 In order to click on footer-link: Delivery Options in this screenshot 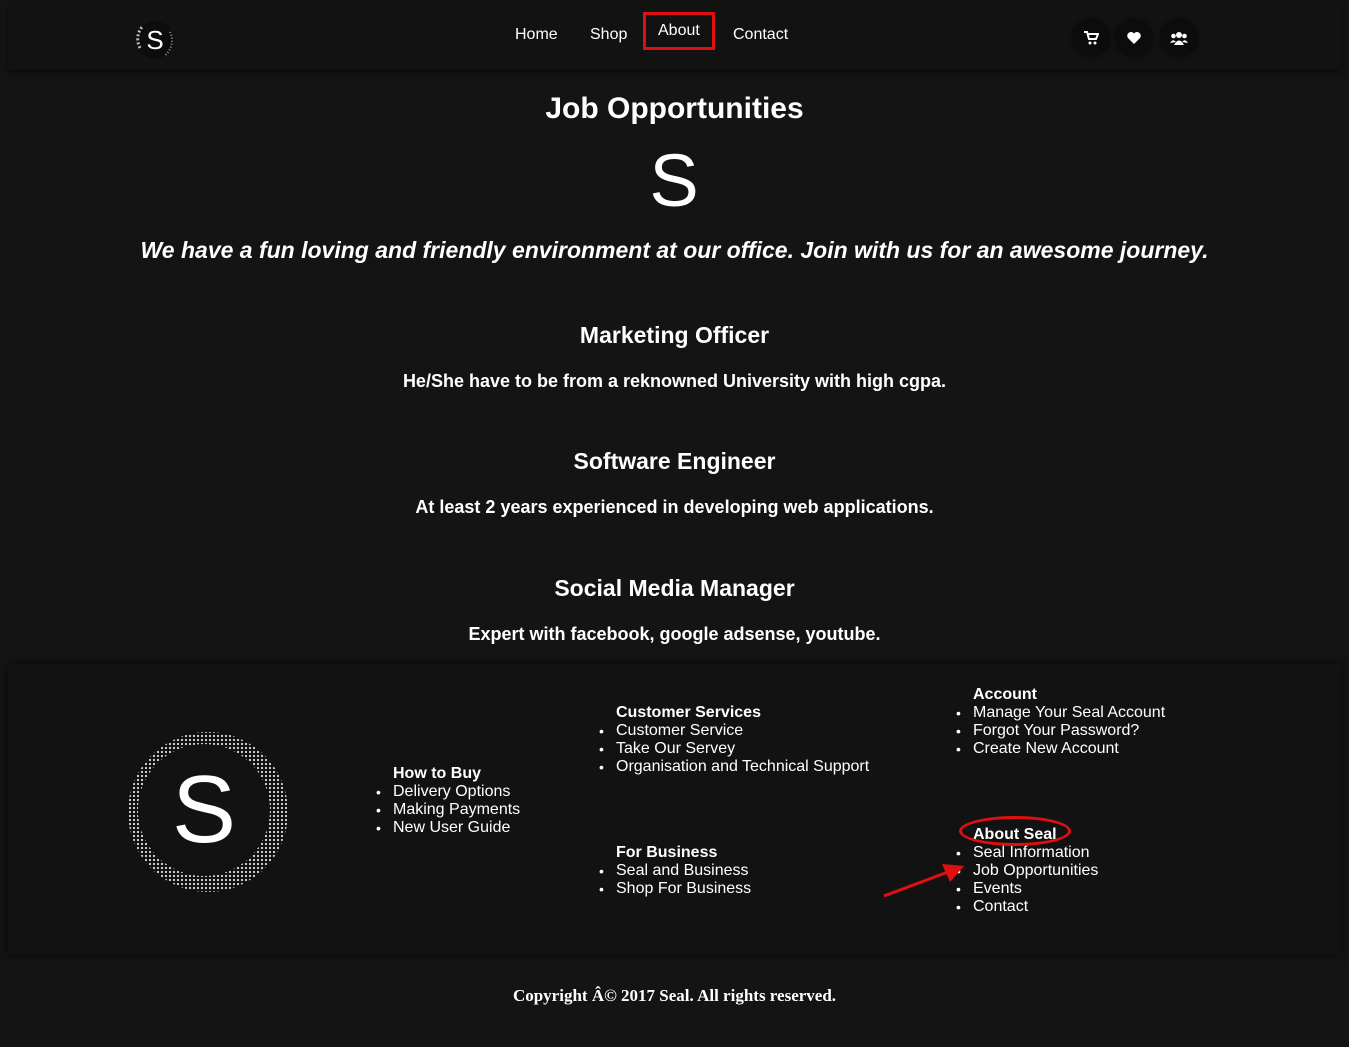, I will do `click(448, 792)`.